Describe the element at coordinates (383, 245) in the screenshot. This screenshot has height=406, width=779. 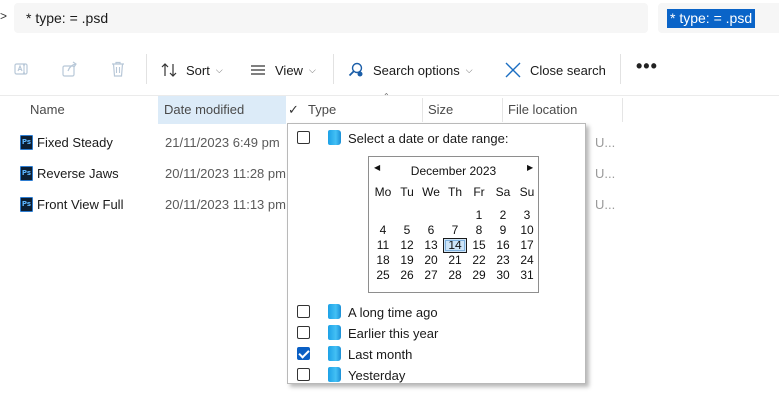
I see `calendar-day: 11` at that location.